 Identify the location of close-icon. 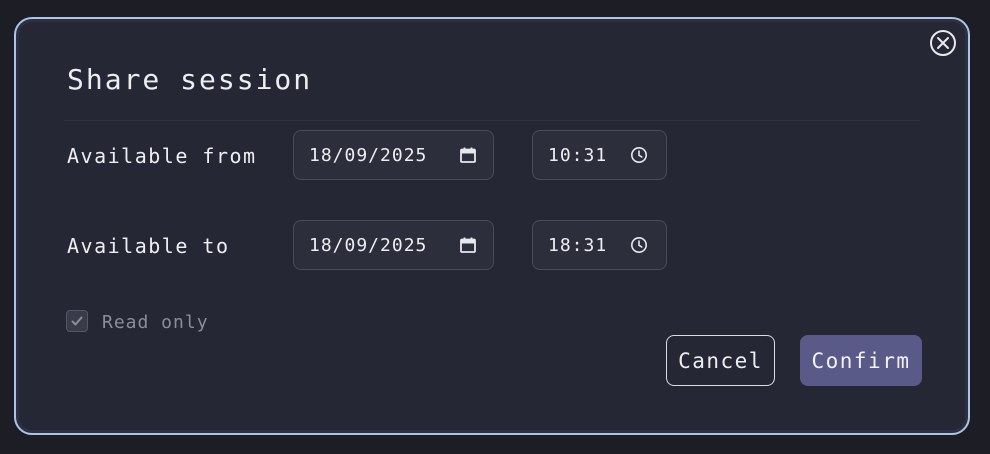
(943, 43).